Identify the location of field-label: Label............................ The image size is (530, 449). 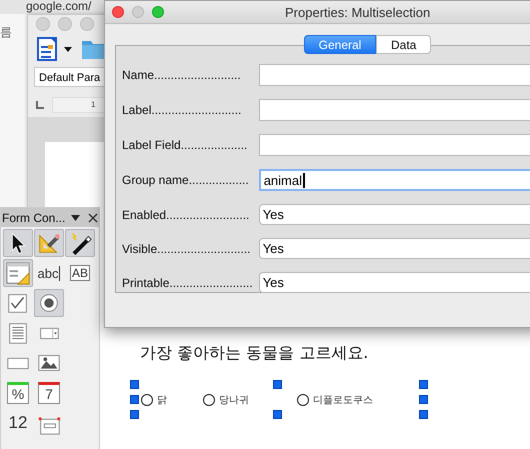
(182, 110).